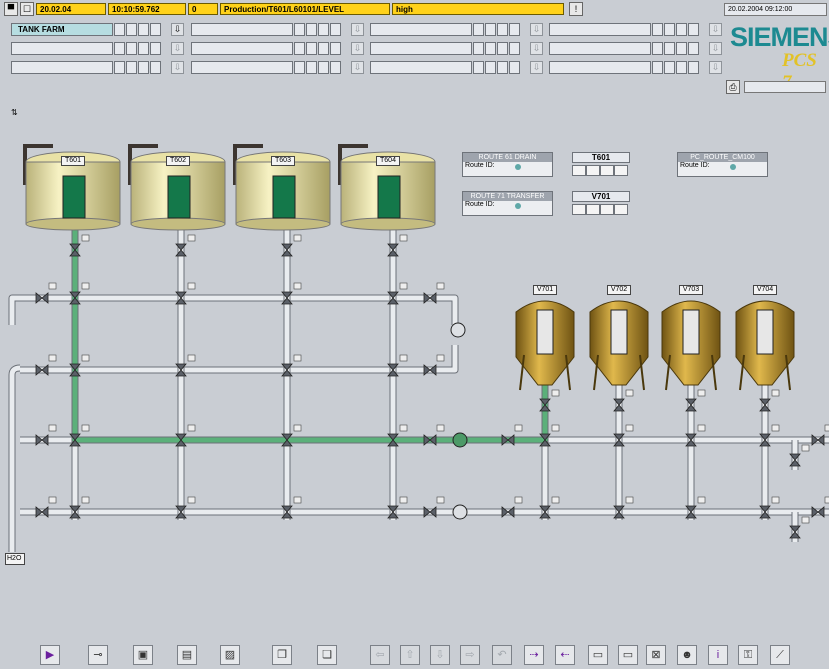 The width and height of the screenshot is (829, 669). I want to click on undo-icon: ↶, so click(502, 655).